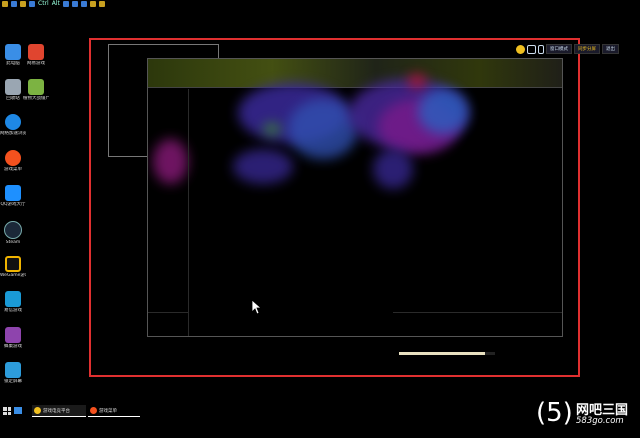  I want to click on recycle-bin-icon, so click(13, 87).